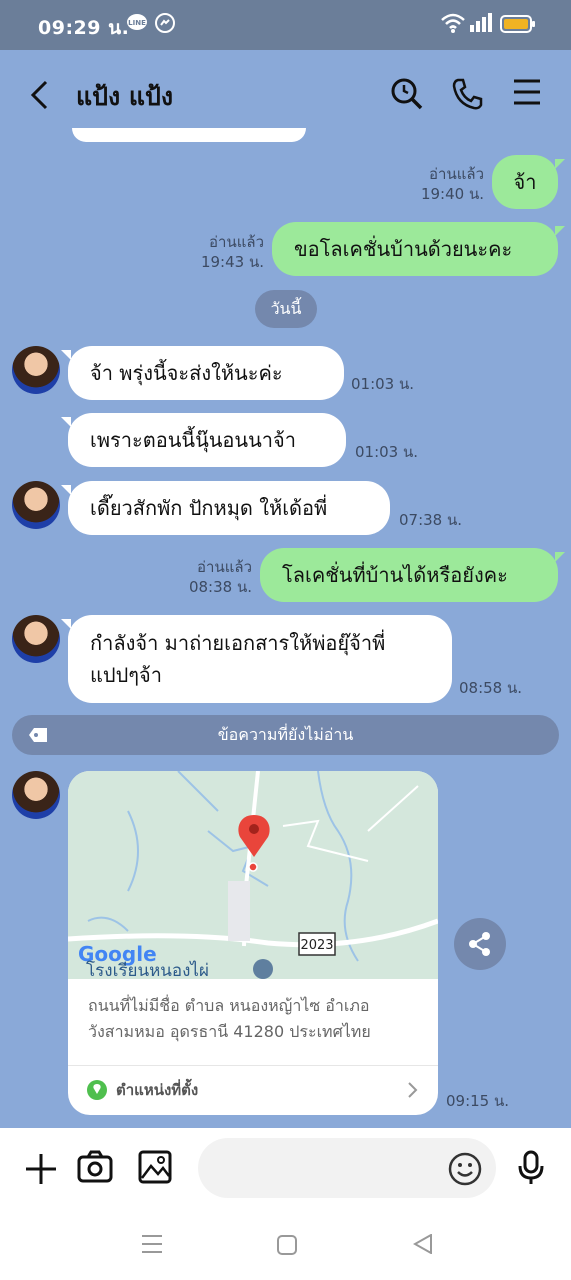 This screenshot has width=571, height=1280. Describe the element at coordinates (285, 25) in the screenshot. I see `status-bar: 09:29 น. LINE` at that location.